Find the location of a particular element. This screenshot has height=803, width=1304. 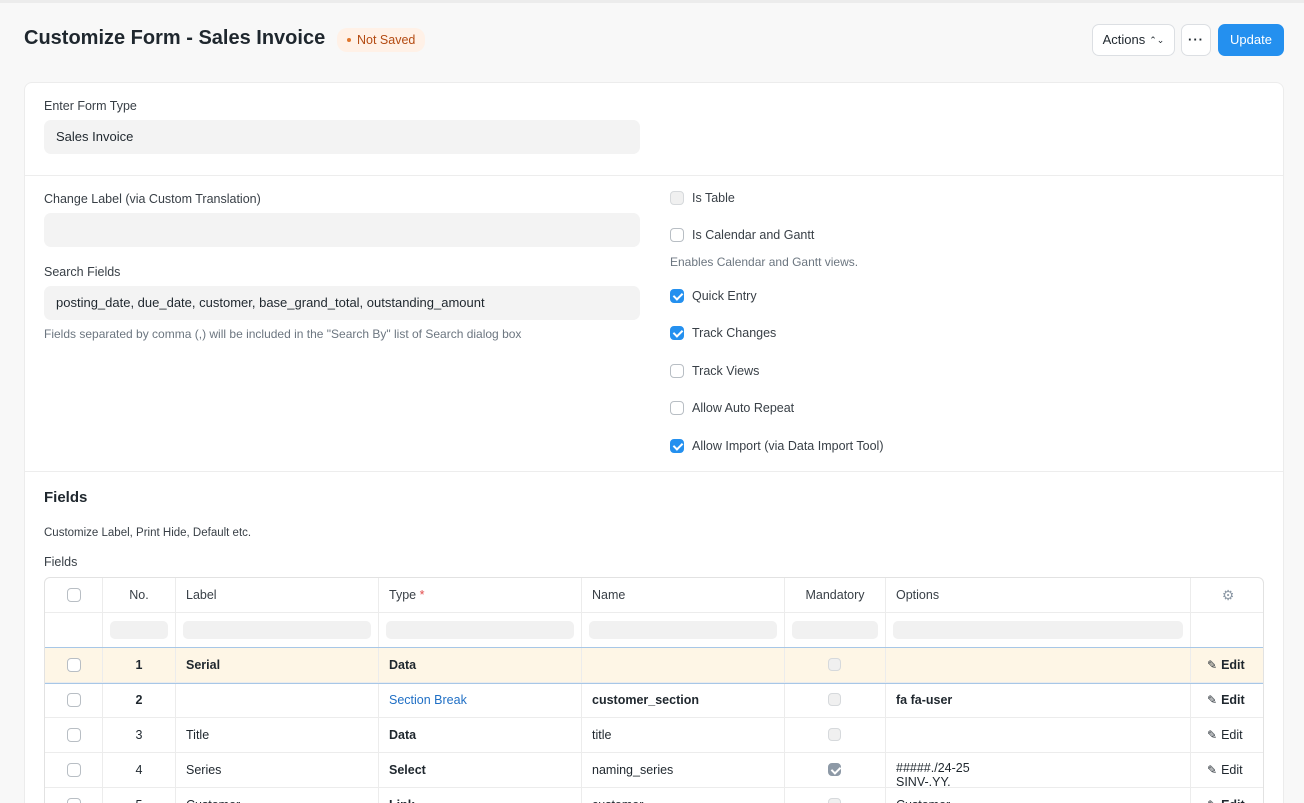

gear-icon: ⚙ is located at coordinates (1228, 595).